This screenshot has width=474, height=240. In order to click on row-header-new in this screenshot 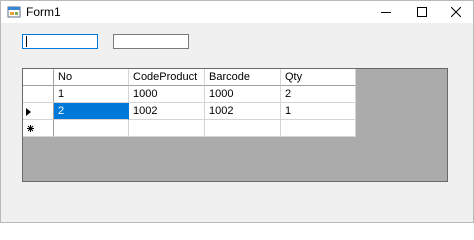, I will do `click(38, 128)`.